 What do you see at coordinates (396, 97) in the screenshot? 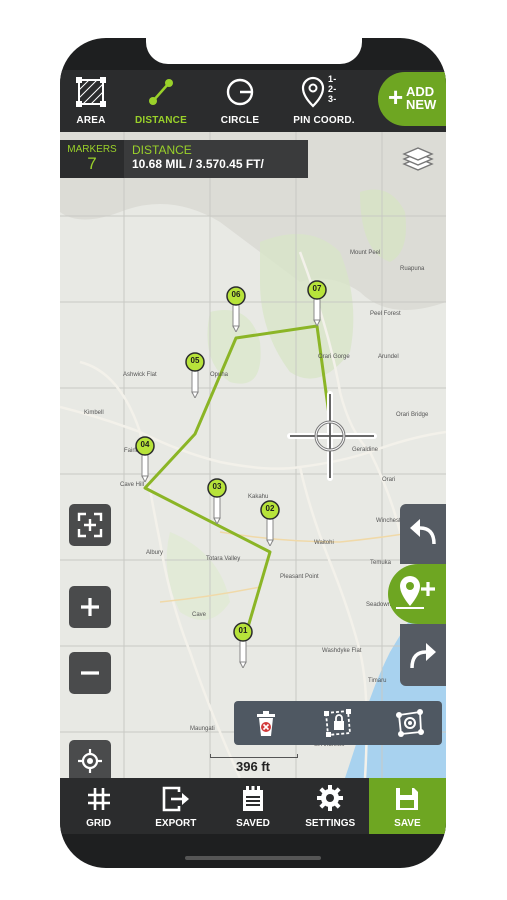
I see `plus-icon: +` at bounding box center [396, 97].